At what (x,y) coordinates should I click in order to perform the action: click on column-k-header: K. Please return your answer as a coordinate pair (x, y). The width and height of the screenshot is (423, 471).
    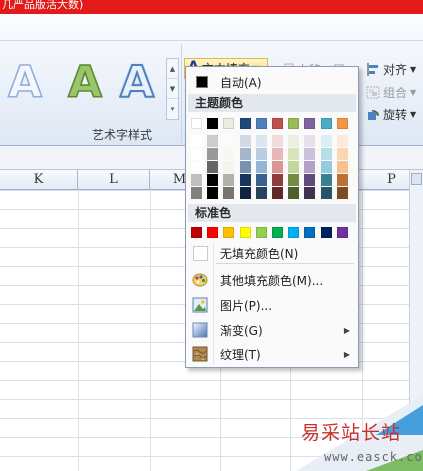
    Looking at the image, I should click on (39, 180).